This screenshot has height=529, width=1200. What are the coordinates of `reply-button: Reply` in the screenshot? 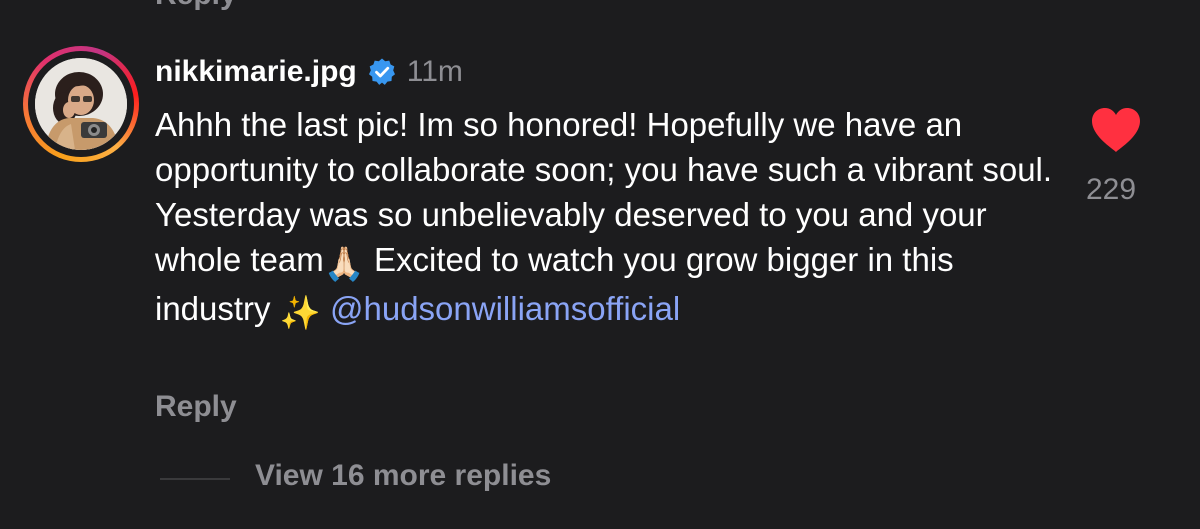 It's located at (196, 407).